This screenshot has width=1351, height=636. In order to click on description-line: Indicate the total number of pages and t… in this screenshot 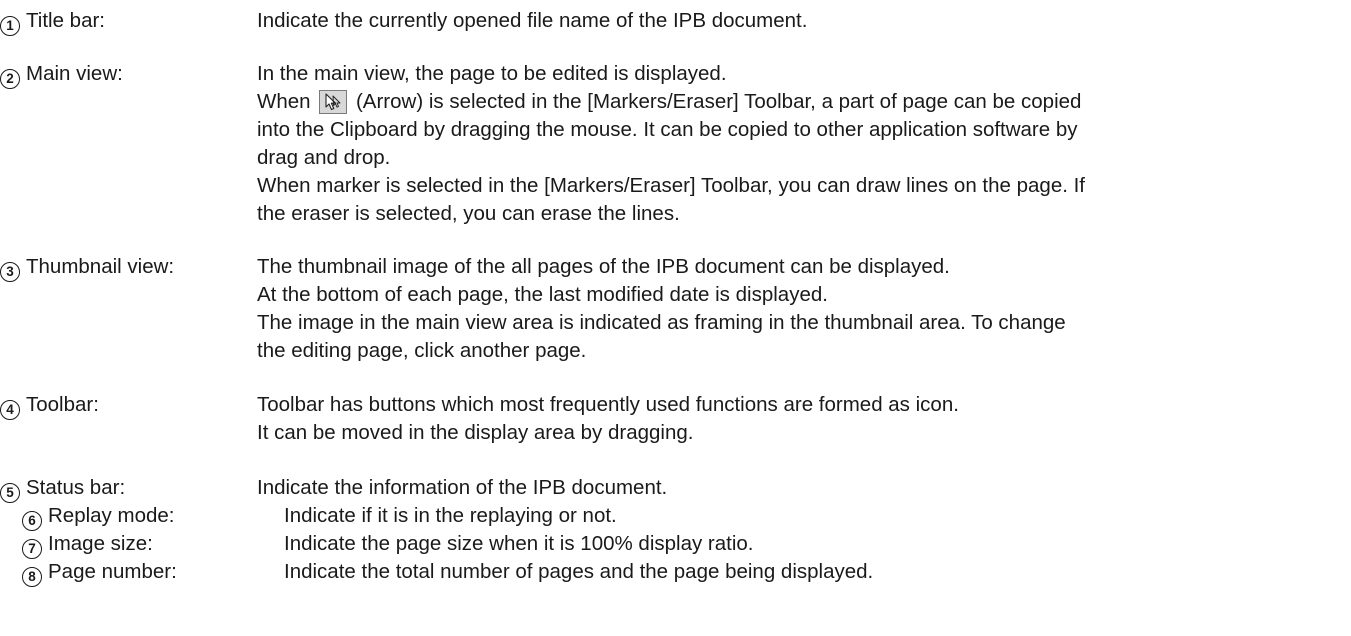, I will do `click(579, 571)`.